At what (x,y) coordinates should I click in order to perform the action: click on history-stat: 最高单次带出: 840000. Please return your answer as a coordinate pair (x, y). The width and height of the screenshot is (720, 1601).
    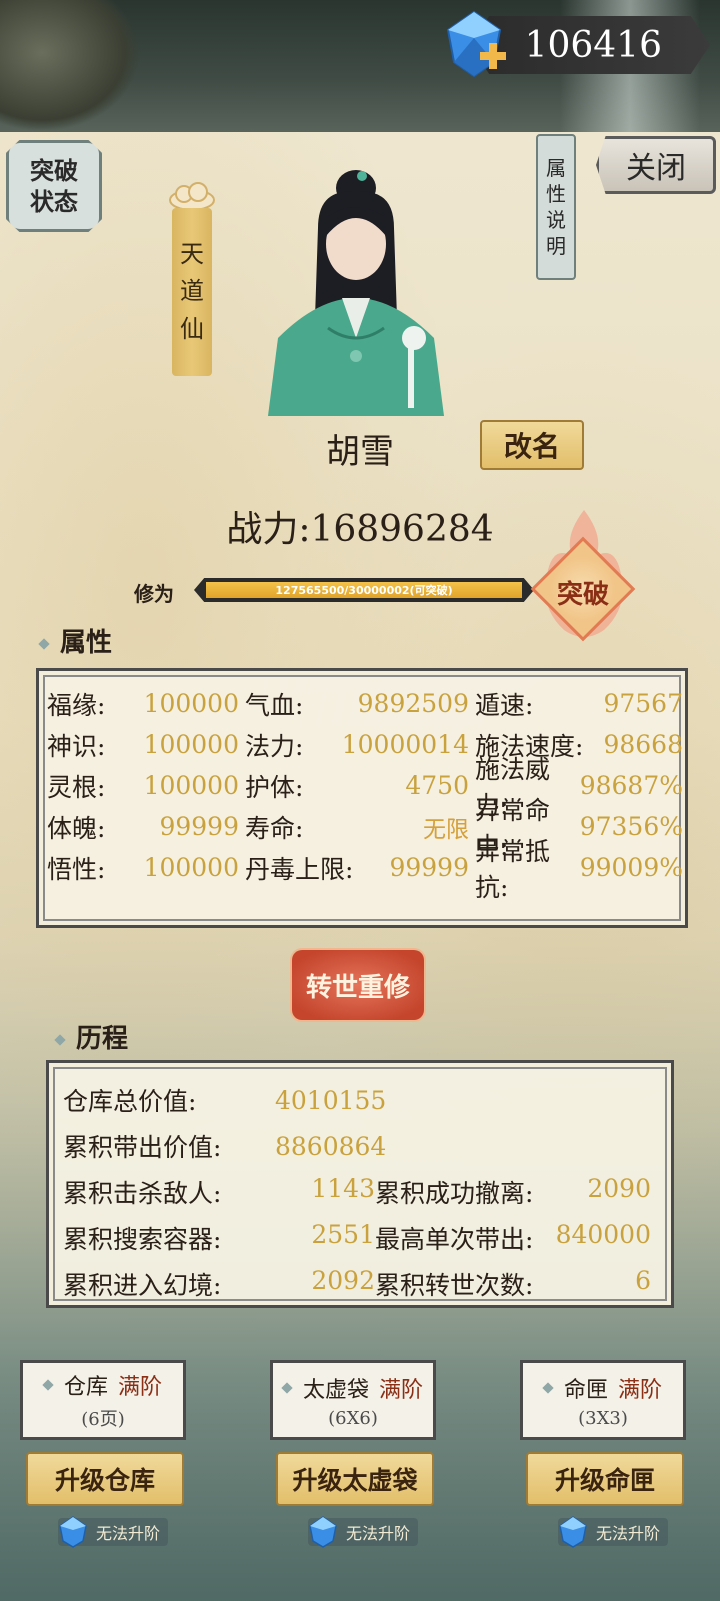
    Looking at the image, I should click on (513, 1238).